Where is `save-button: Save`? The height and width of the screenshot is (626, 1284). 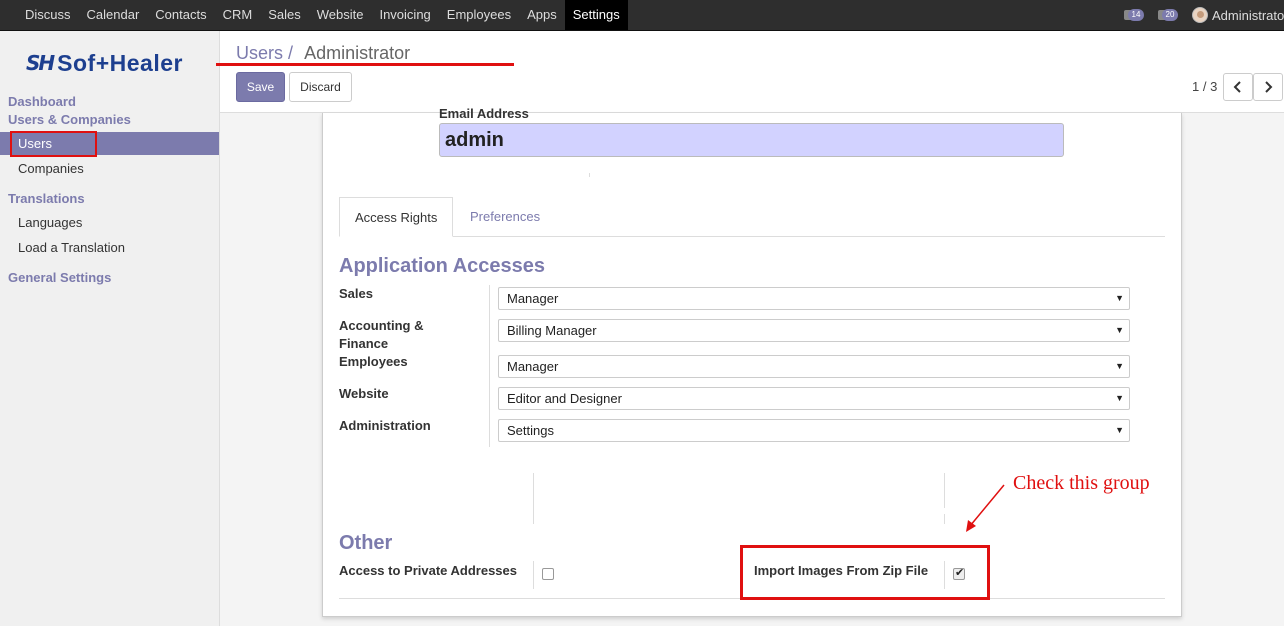 save-button: Save is located at coordinates (260, 87).